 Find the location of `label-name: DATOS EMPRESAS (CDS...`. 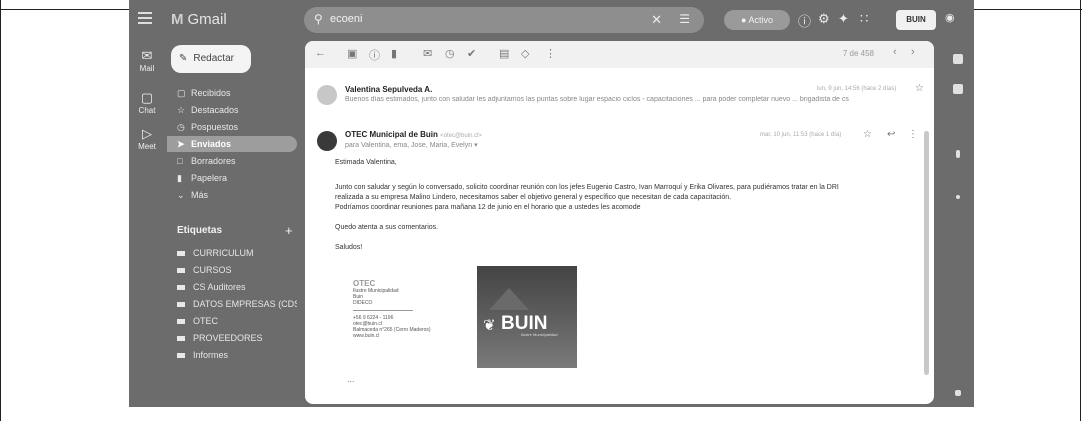

label-name: DATOS EMPRESAS (CDS... is located at coordinates (245, 304).